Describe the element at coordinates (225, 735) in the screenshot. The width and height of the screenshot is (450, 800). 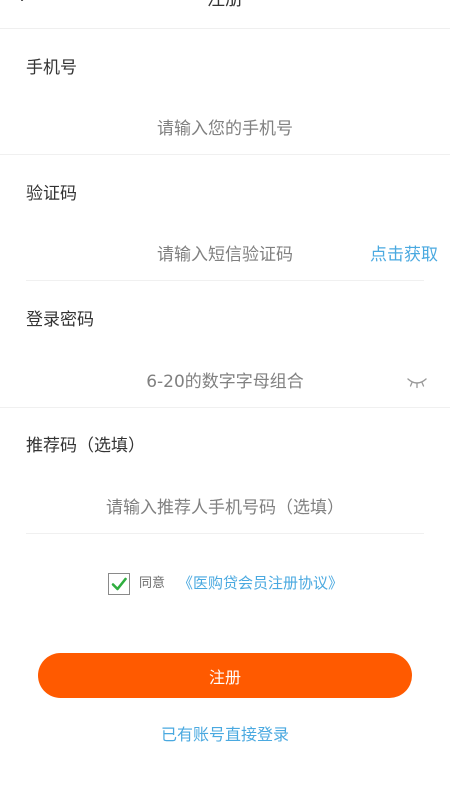
I see `login-link: 已有账号直接登录` at that location.